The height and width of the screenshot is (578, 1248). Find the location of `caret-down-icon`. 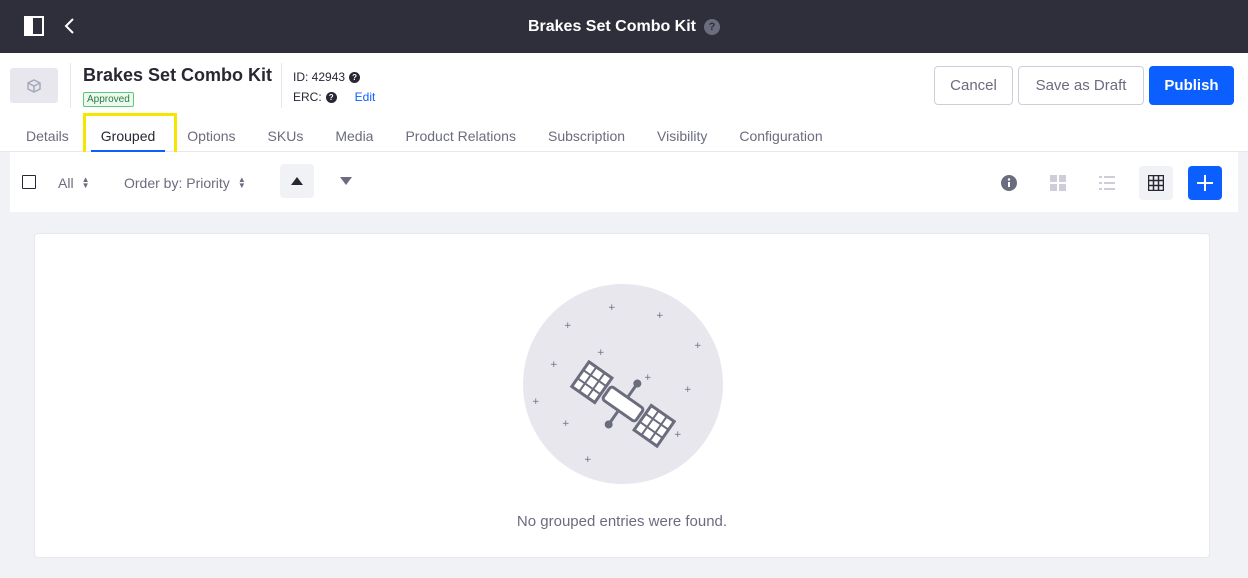

caret-down-icon is located at coordinates (346, 181).